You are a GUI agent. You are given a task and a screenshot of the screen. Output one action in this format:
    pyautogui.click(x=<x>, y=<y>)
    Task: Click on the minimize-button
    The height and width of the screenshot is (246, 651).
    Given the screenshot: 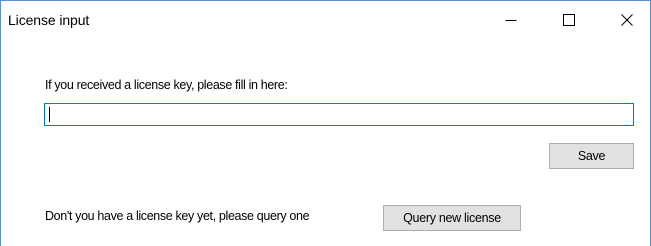 What is the action you would take?
    pyautogui.click(x=511, y=20)
    